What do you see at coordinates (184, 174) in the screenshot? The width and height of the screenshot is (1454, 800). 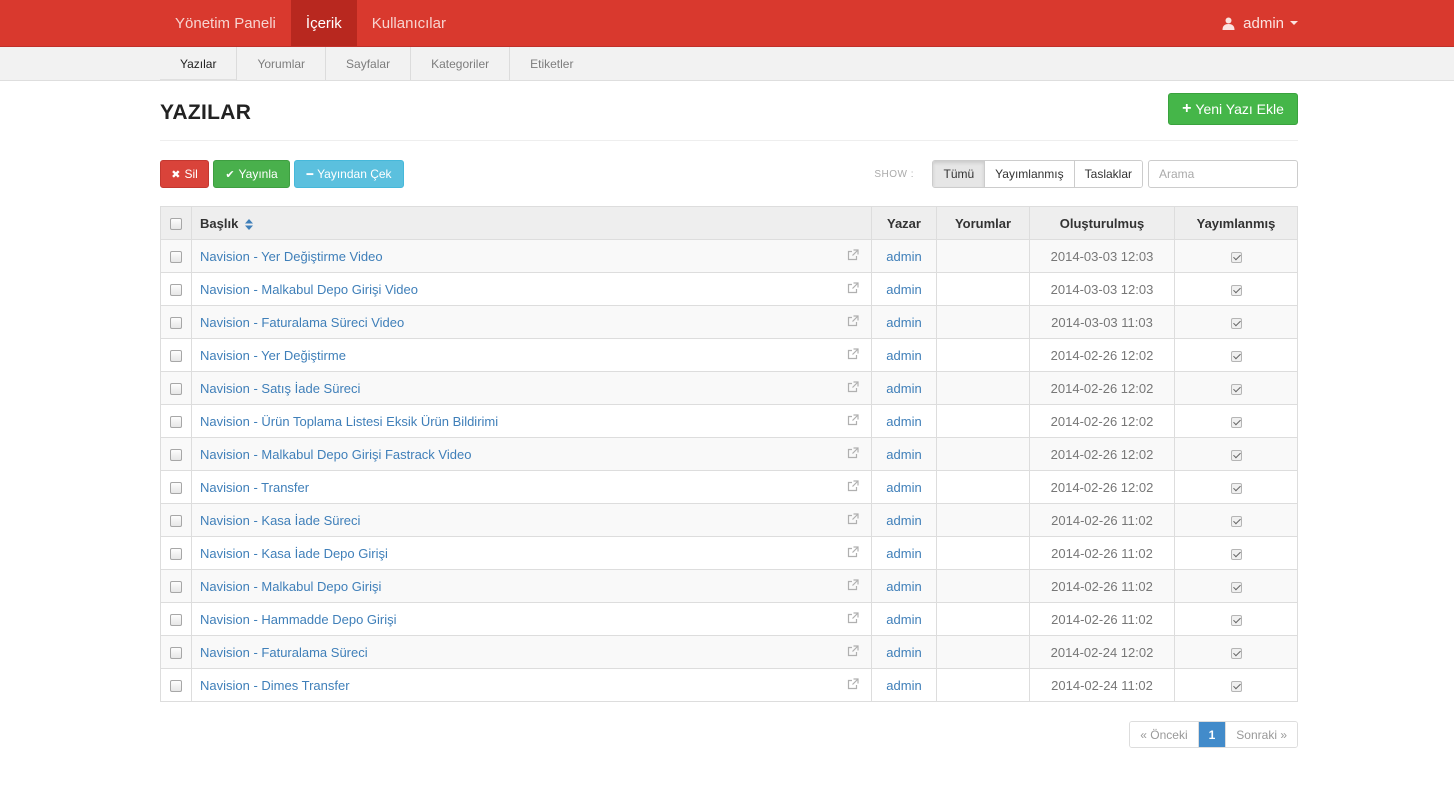 I see `delete-button: ✖ Sil` at bounding box center [184, 174].